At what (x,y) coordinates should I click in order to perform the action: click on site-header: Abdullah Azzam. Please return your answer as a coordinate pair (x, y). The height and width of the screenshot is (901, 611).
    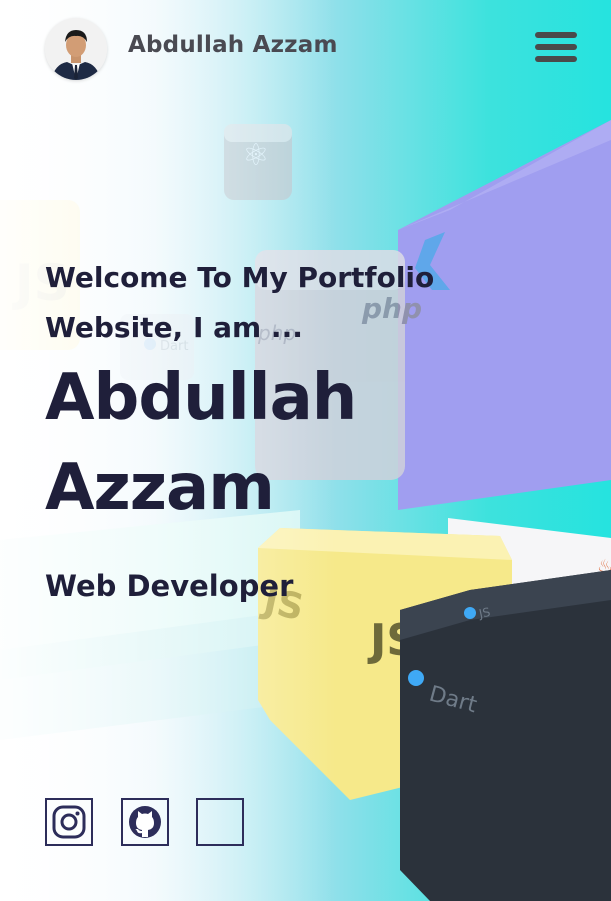
    Looking at the image, I should click on (315, 49).